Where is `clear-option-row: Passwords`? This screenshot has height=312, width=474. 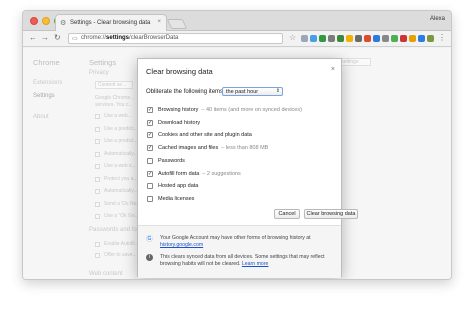
clear-option-row: Passwords is located at coordinates (242, 161).